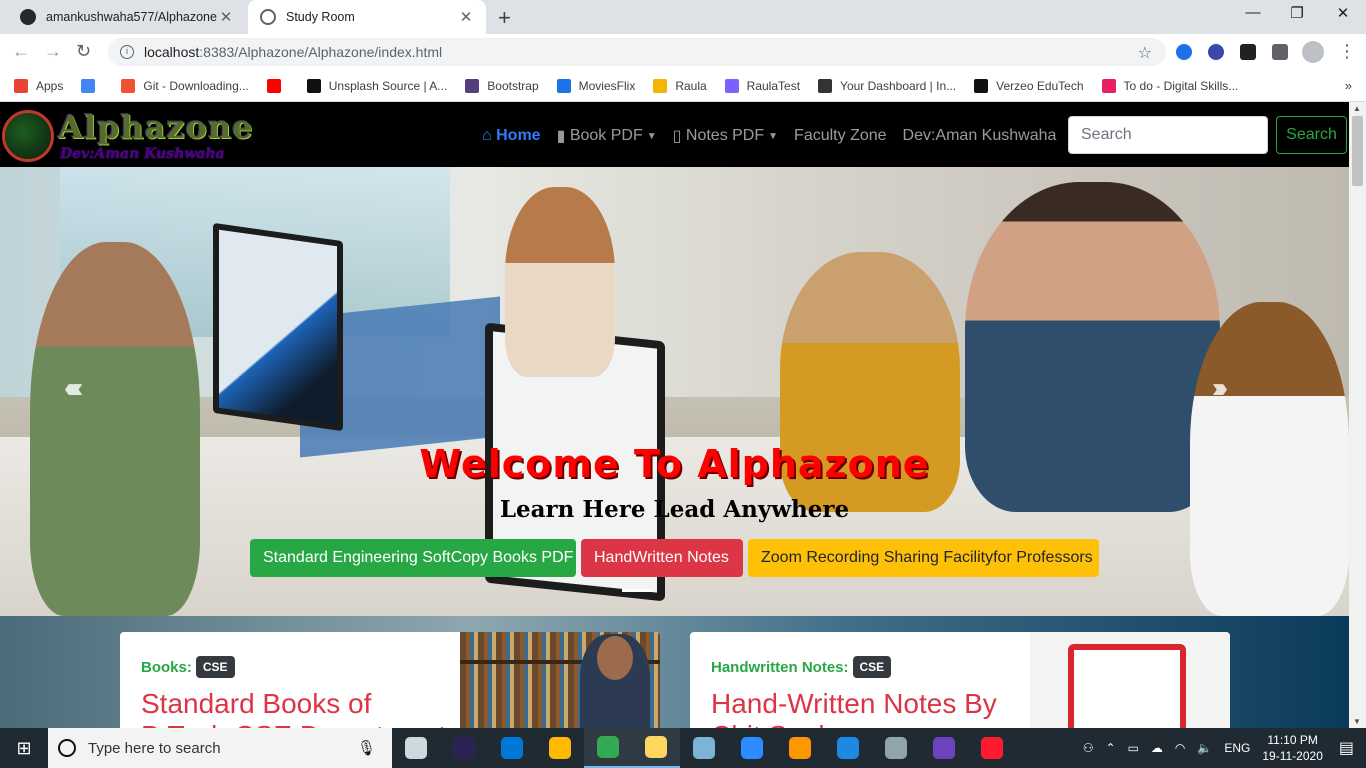 The width and height of the screenshot is (1366, 768). Describe the element at coordinates (131, 17) in the screenshot. I see `tab-title: amankushwaha577/Alphazone` at that location.